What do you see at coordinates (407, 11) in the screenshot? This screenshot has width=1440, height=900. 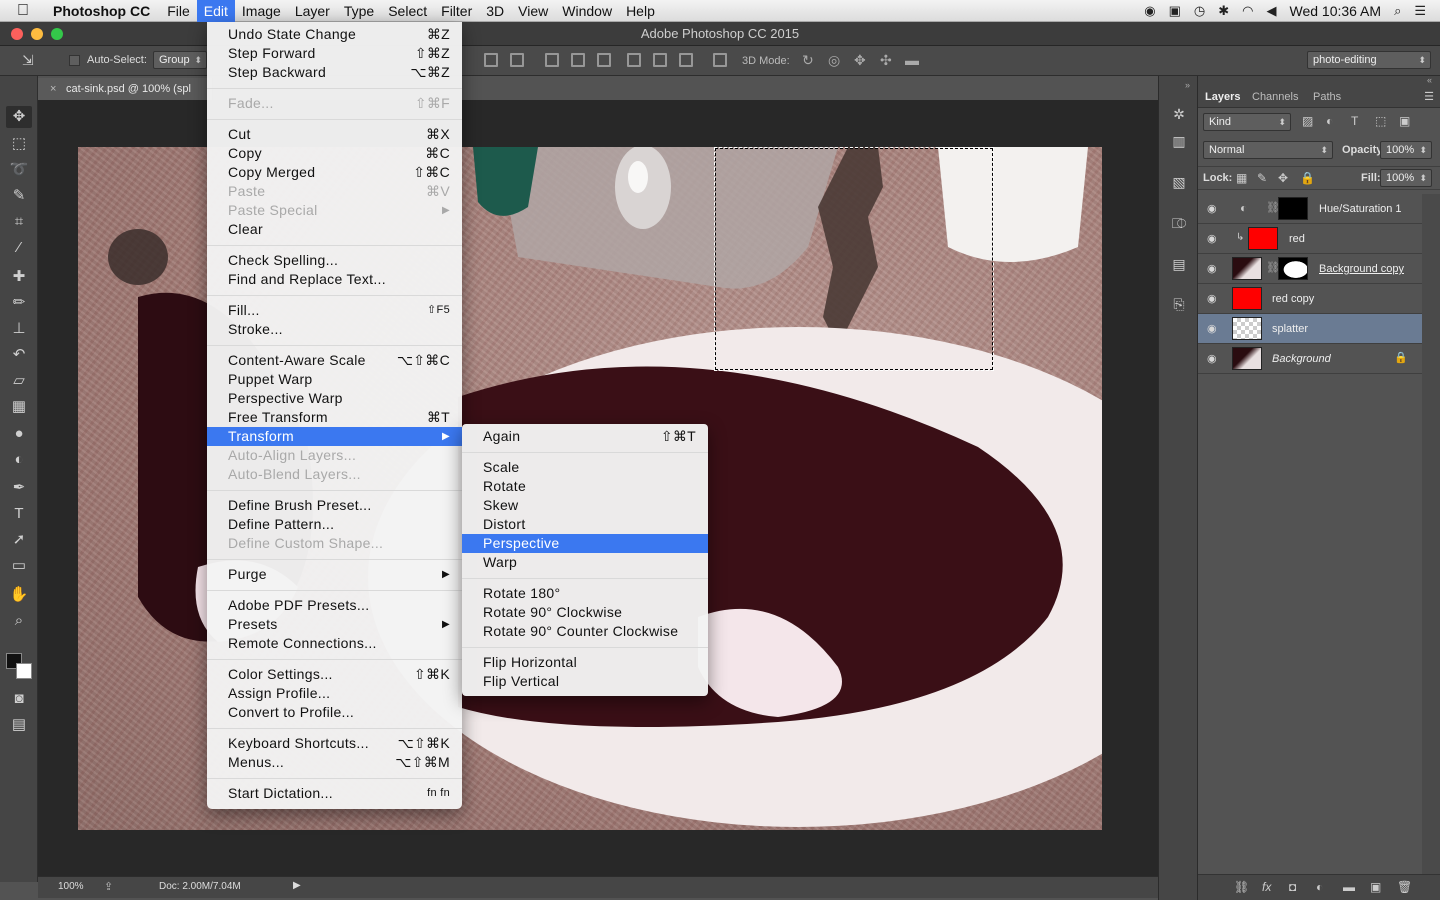 I see `menu-select: Select` at bounding box center [407, 11].